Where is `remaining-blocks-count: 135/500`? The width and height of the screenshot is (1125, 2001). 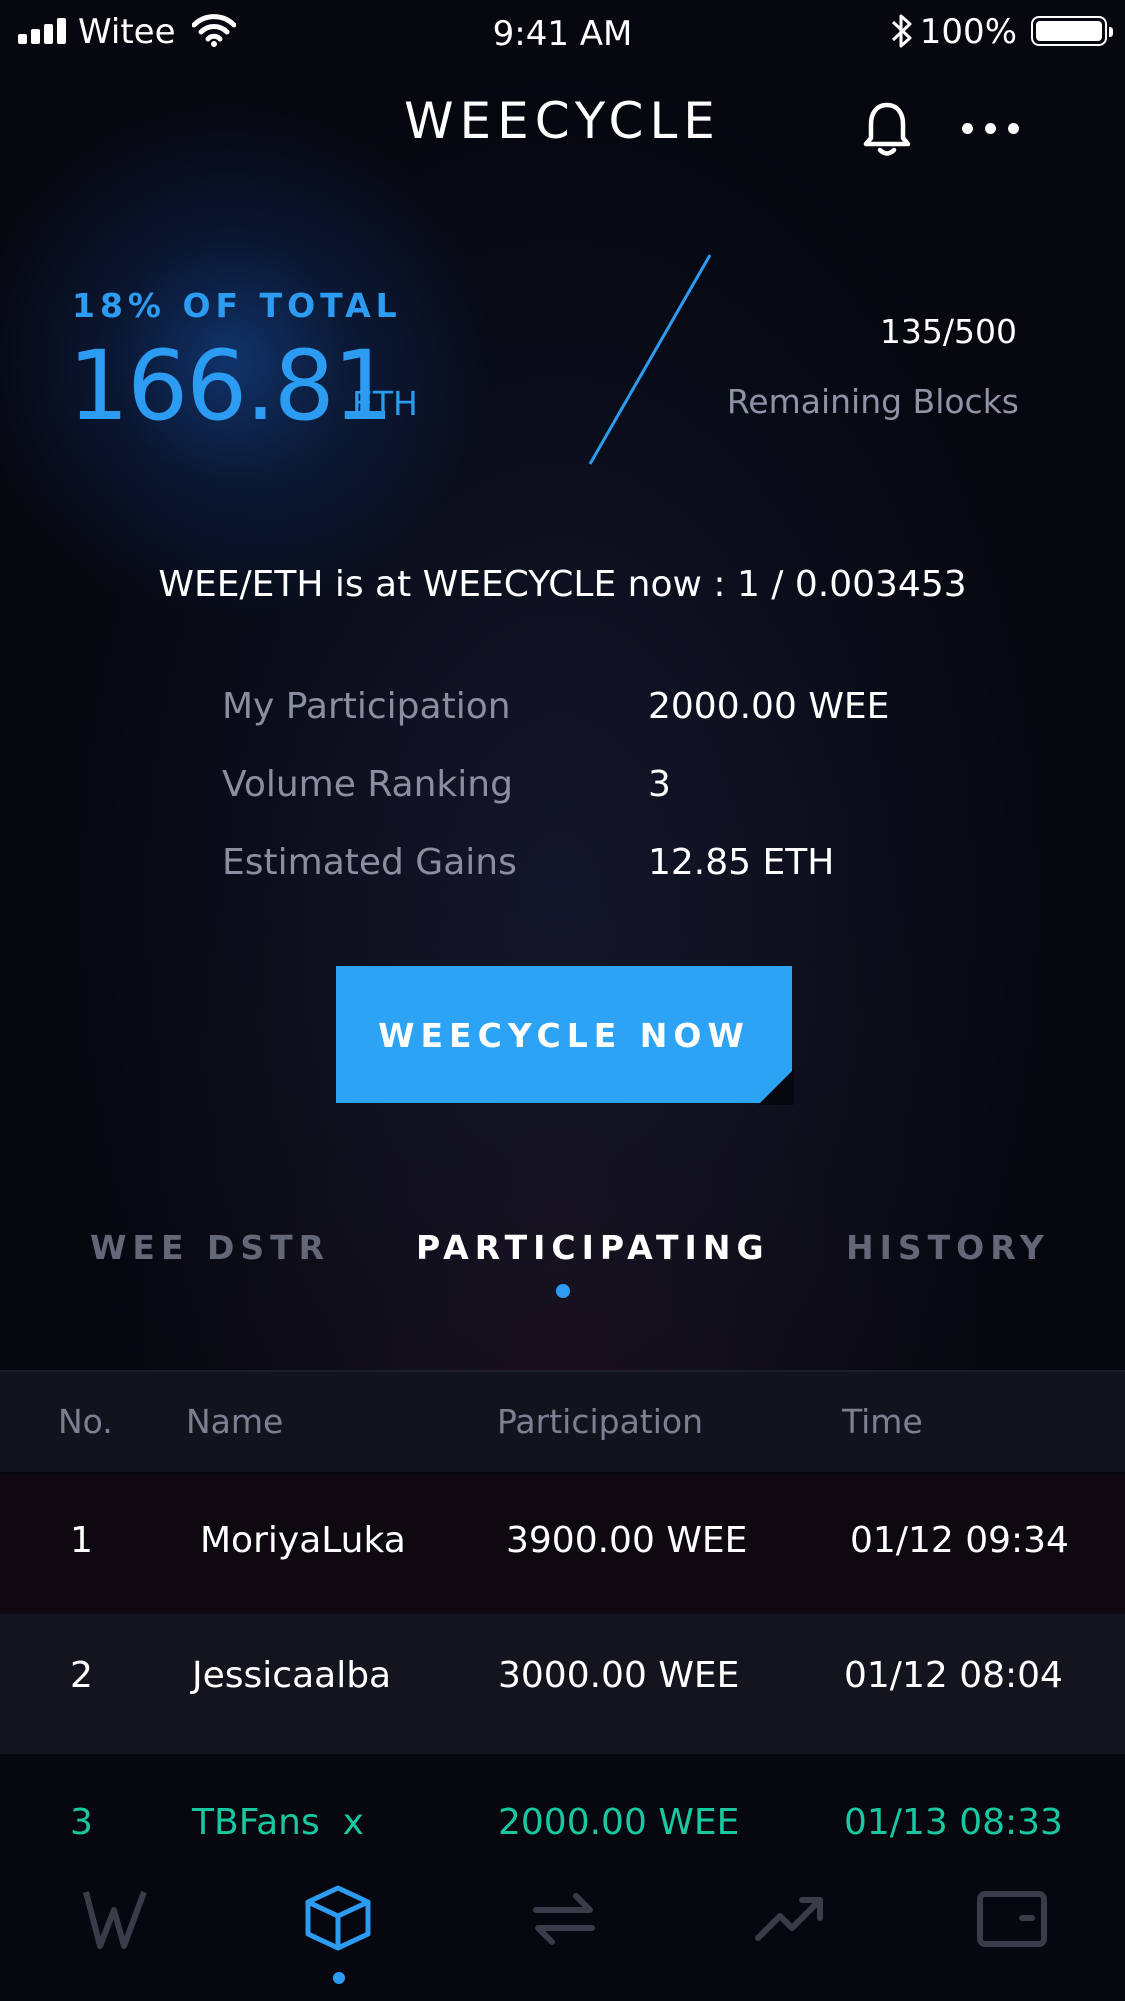
remaining-blocks-count: 135/500 is located at coordinates (948, 331).